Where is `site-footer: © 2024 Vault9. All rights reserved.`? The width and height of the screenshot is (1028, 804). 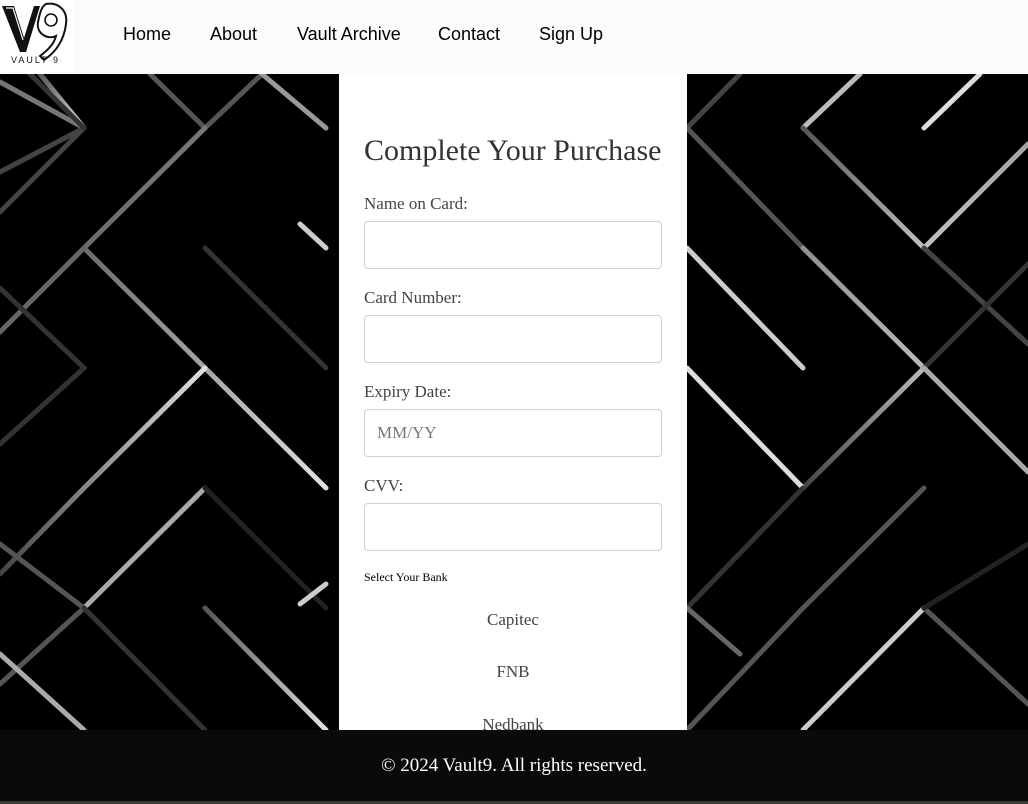
site-footer: © 2024 Vault9. All rights reserved. is located at coordinates (514, 767).